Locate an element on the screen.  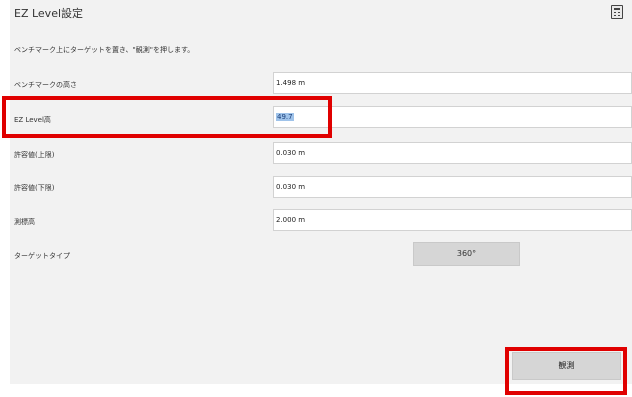
window-title: EZ Level設定 is located at coordinates (49, 13).